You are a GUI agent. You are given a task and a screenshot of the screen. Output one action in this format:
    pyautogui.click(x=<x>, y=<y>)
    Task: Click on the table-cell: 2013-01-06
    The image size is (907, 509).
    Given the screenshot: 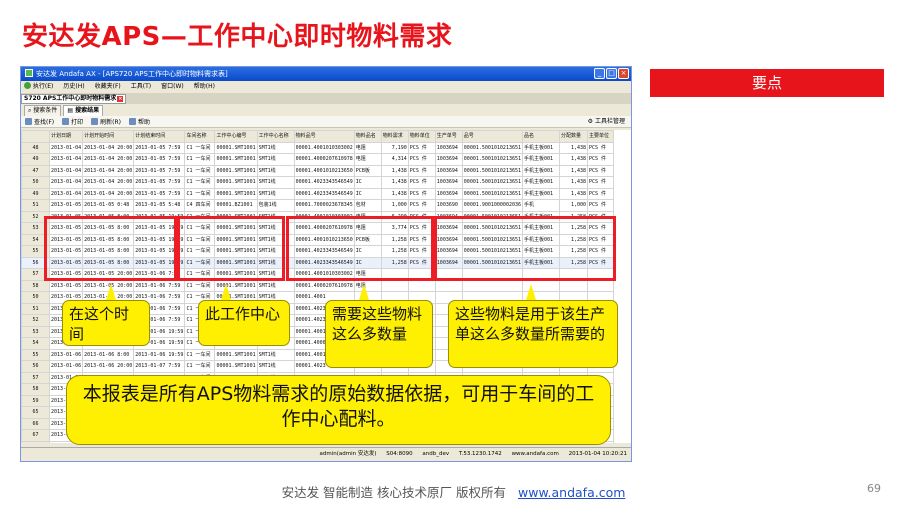 What is the action you would take?
    pyautogui.click(x=66, y=366)
    